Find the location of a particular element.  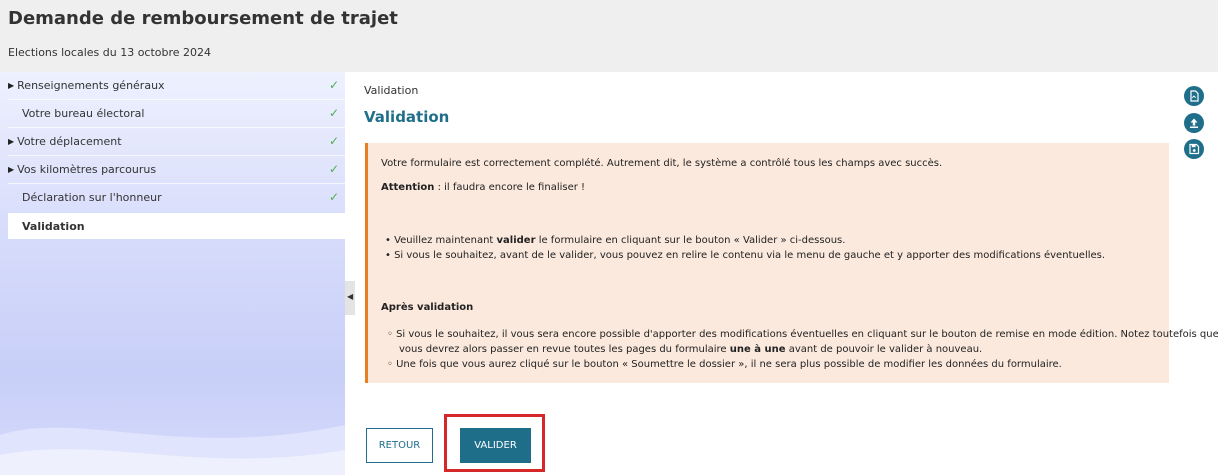

upload-icon is located at coordinates (1194, 123).